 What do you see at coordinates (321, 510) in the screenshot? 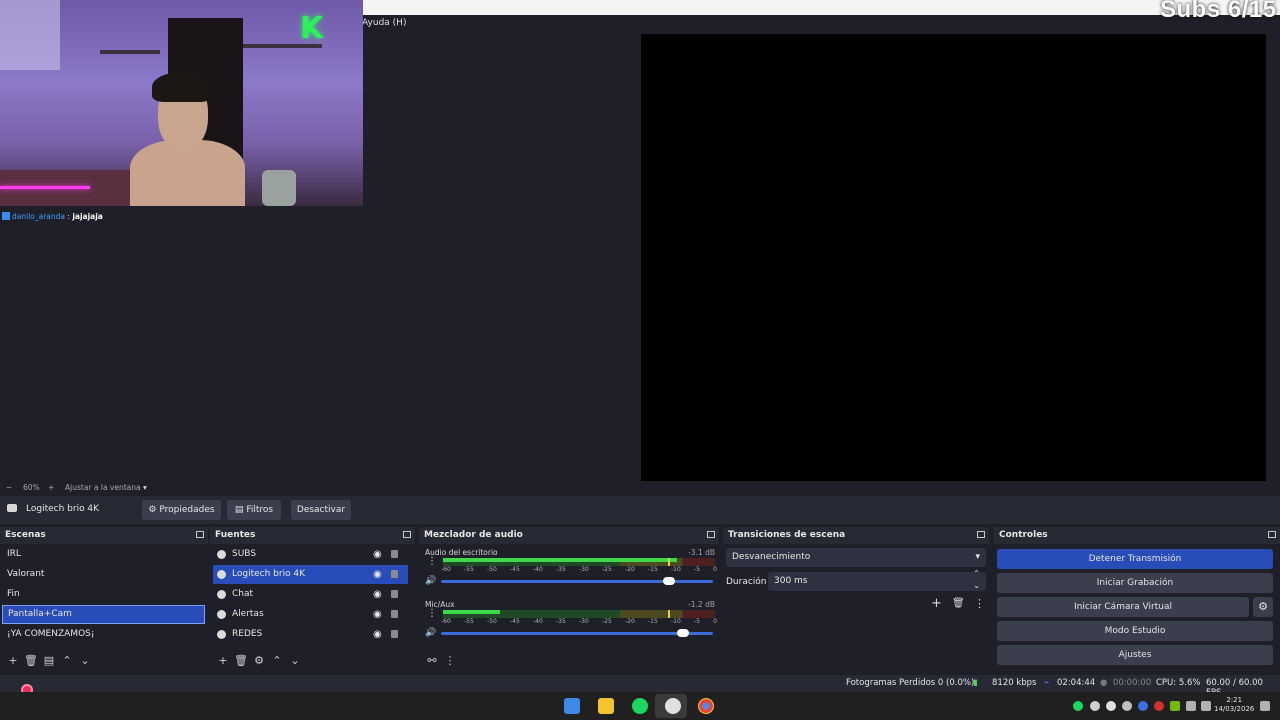
I see `deactivate-button: Desactivar` at bounding box center [321, 510].